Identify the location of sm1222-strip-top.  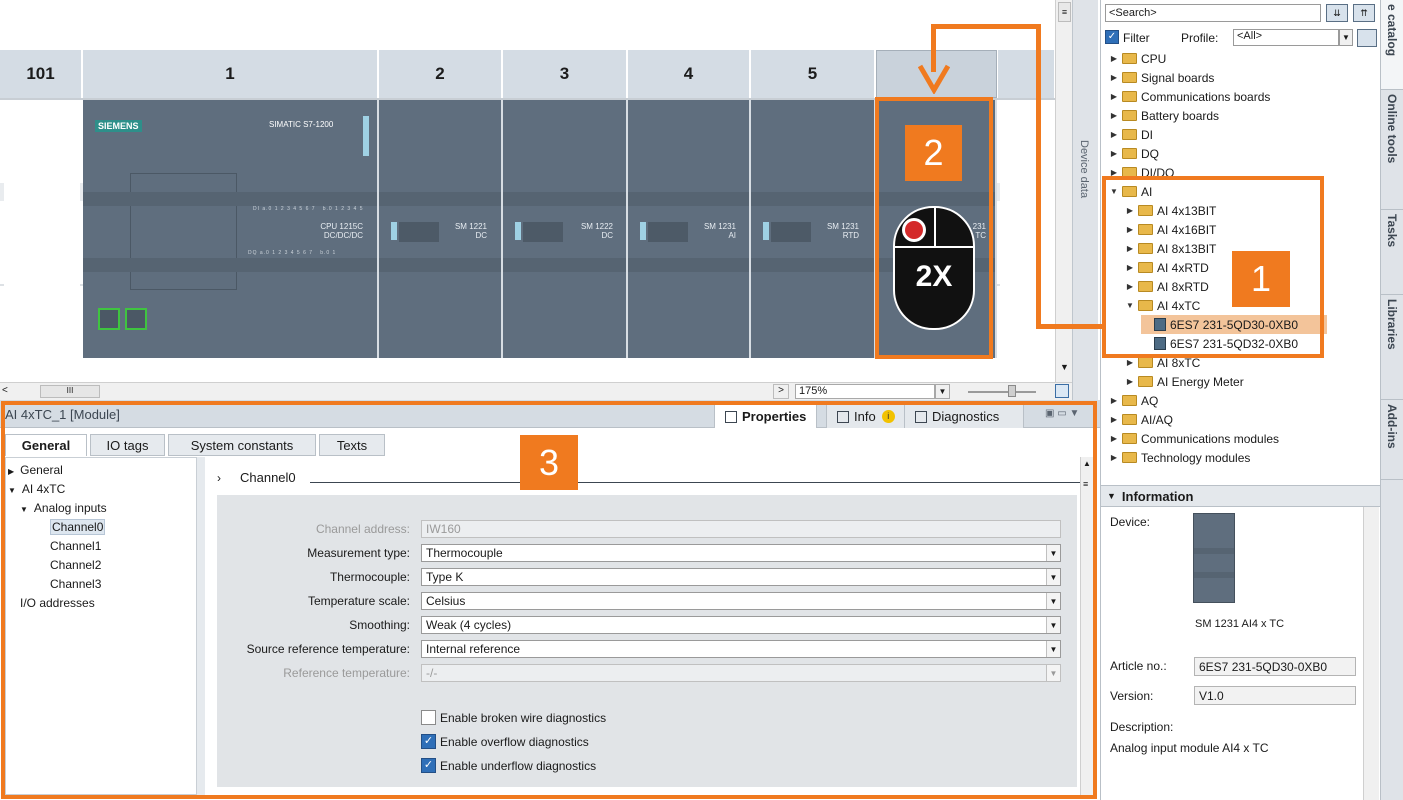
(564, 199).